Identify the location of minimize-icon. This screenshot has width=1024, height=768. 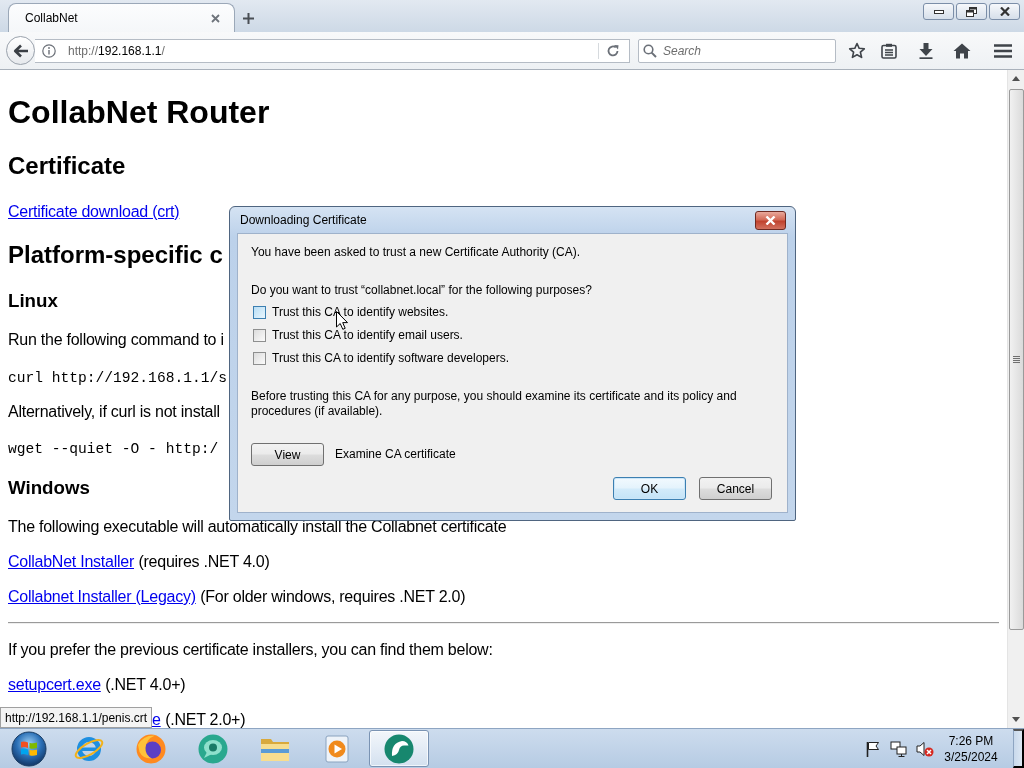
(938, 11).